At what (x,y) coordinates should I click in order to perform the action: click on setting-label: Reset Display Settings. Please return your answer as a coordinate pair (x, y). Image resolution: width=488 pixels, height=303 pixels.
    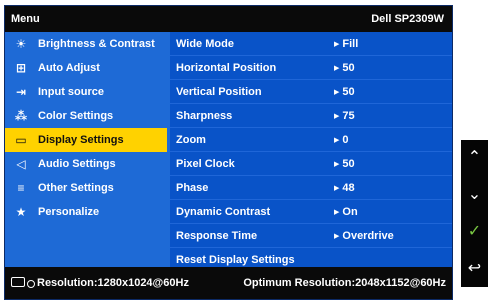
    Looking at the image, I should click on (235, 260).